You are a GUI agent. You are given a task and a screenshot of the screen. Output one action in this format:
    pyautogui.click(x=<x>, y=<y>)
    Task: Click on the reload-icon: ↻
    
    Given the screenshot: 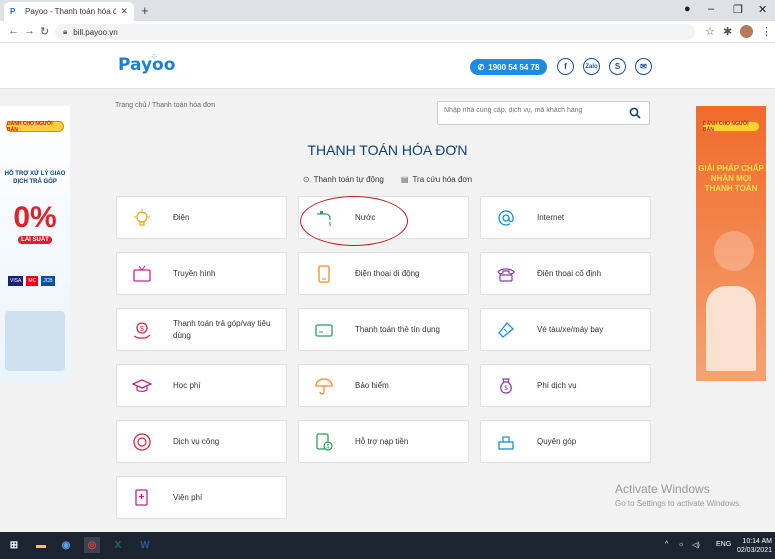 What is the action you would take?
    pyautogui.click(x=44, y=31)
    